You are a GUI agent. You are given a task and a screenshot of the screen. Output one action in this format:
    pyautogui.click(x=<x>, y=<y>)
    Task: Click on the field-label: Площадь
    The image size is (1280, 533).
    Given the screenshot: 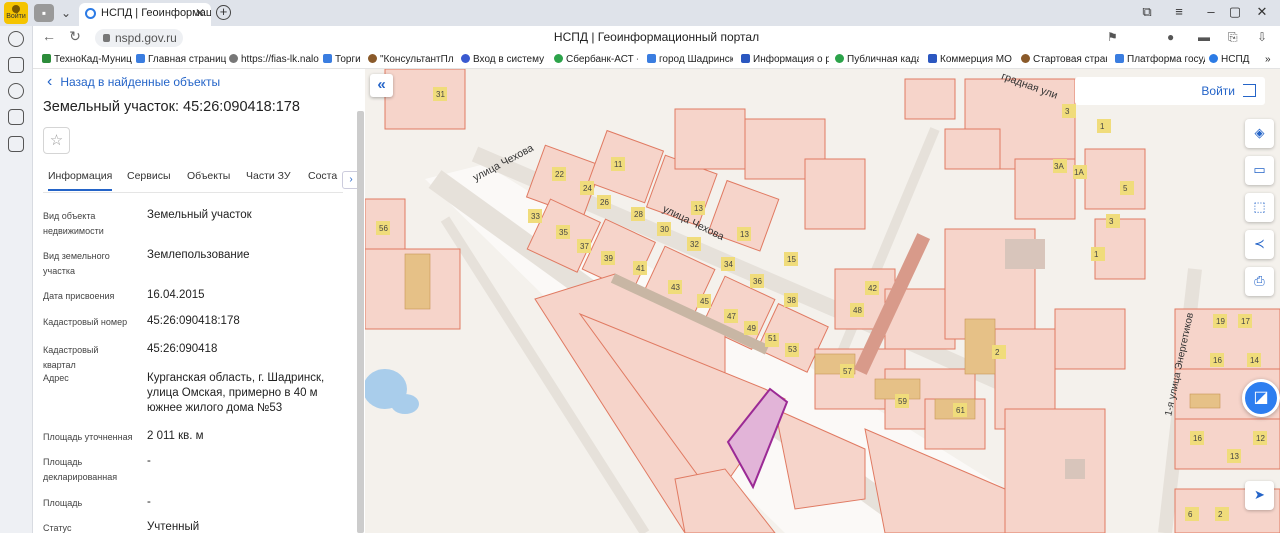 What is the action you would take?
    pyautogui.click(x=63, y=503)
    